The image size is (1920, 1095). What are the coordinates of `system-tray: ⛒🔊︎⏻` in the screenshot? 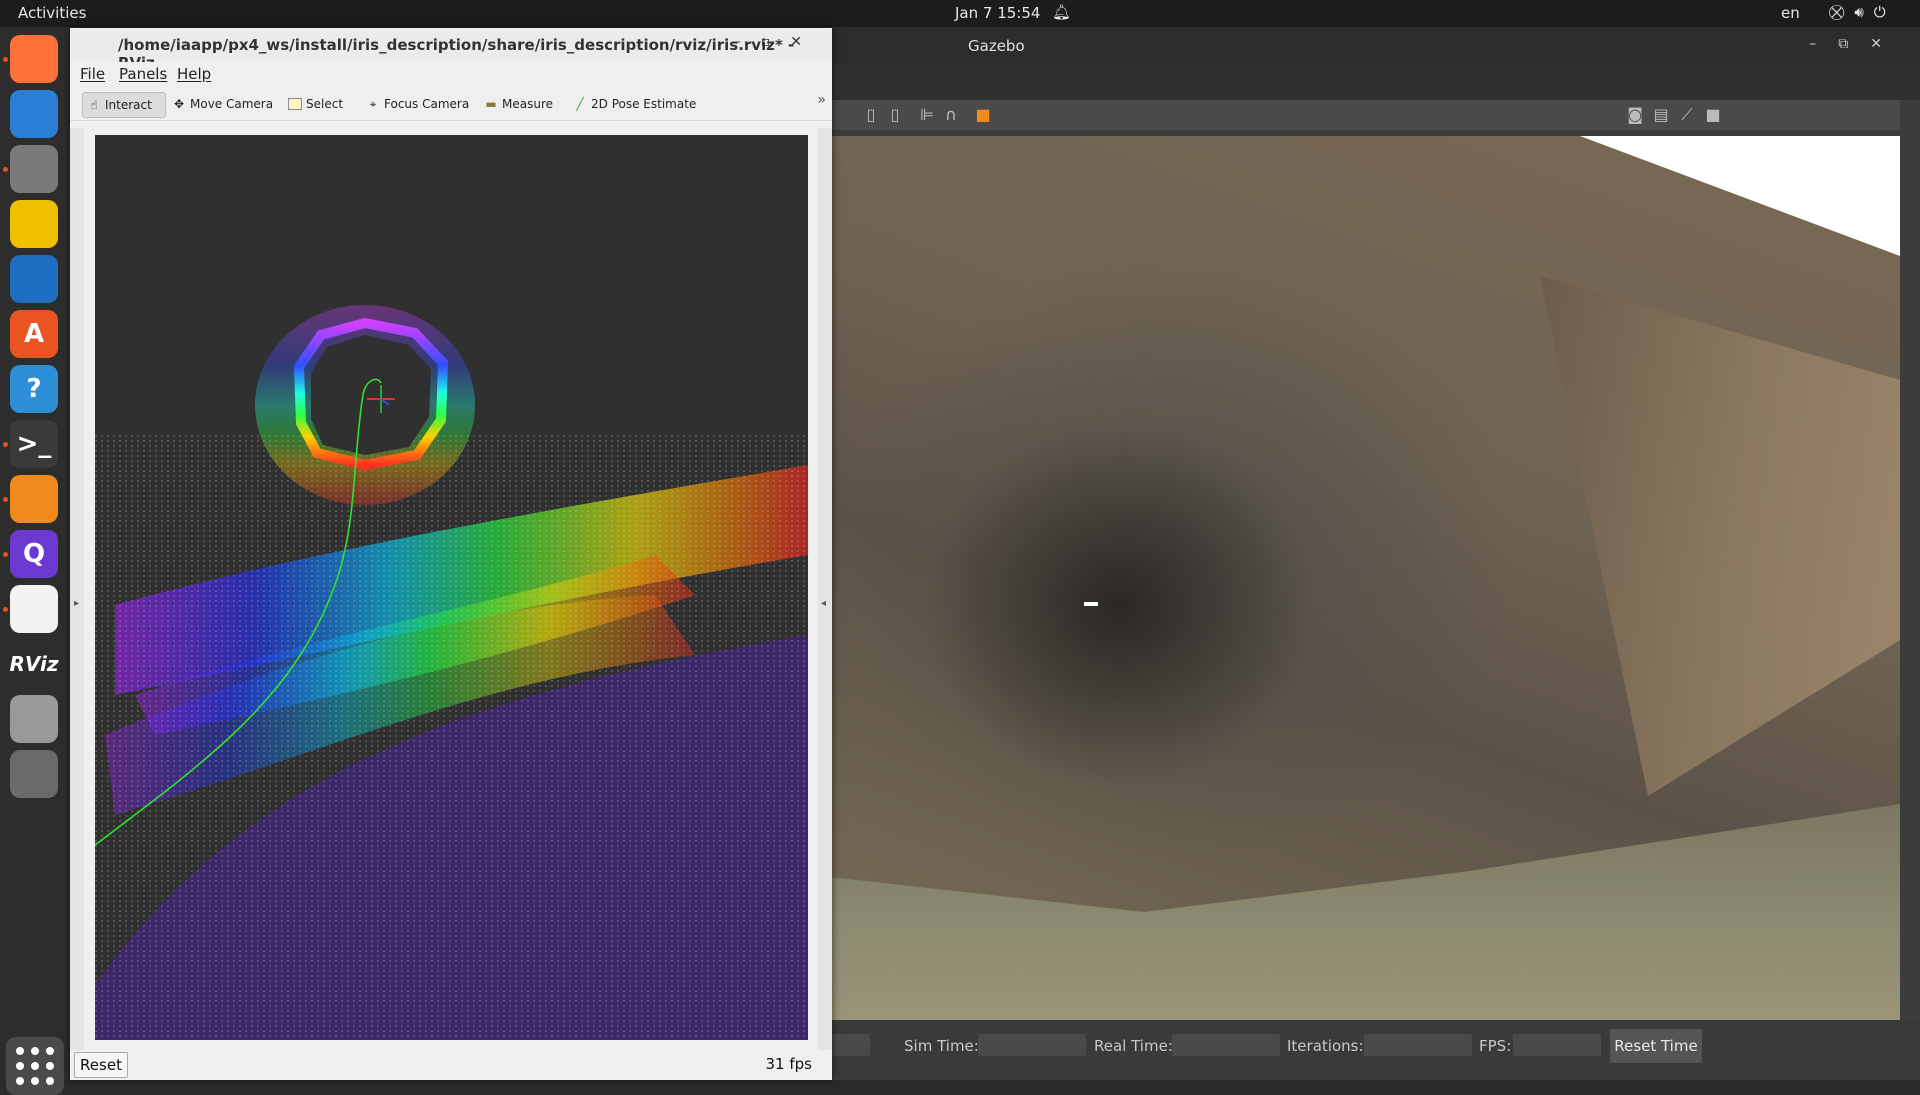 It's located at (1862, 12).